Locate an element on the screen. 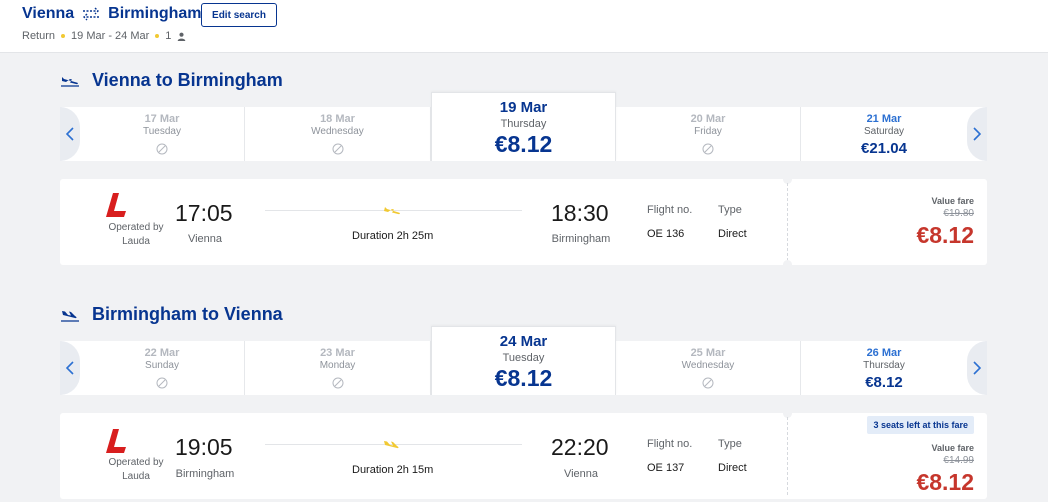  outbound-date-cell: 21 Mar Saturday €21.04 is located at coordinates (884, 134).